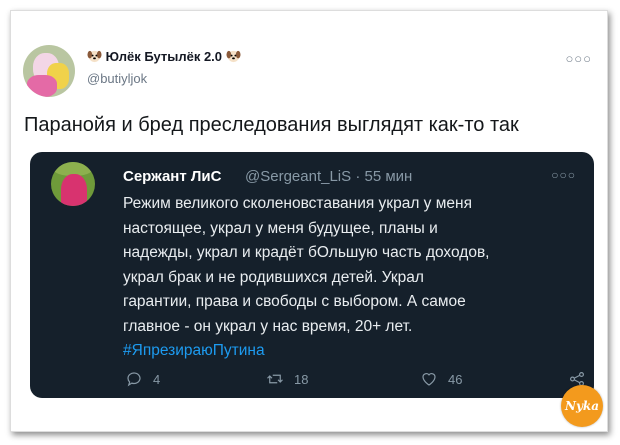 The width and height of the screenshot is (620, 445). I want to click on tweet-line: главное - он украл у нас время, 20+ лет., so click(268, 326).